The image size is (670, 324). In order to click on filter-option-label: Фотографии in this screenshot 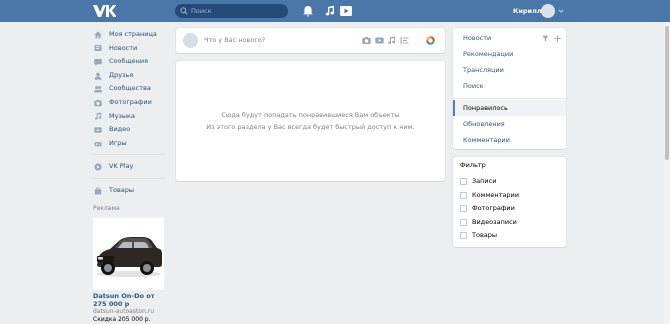, I will do `click(493, 208)`.